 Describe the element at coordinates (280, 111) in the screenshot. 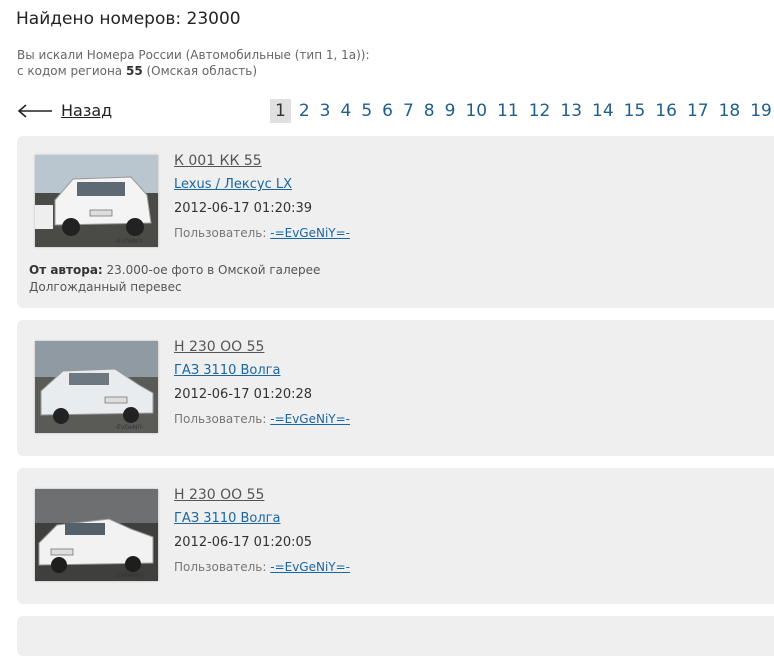

I see `page-current: 1` at that location.